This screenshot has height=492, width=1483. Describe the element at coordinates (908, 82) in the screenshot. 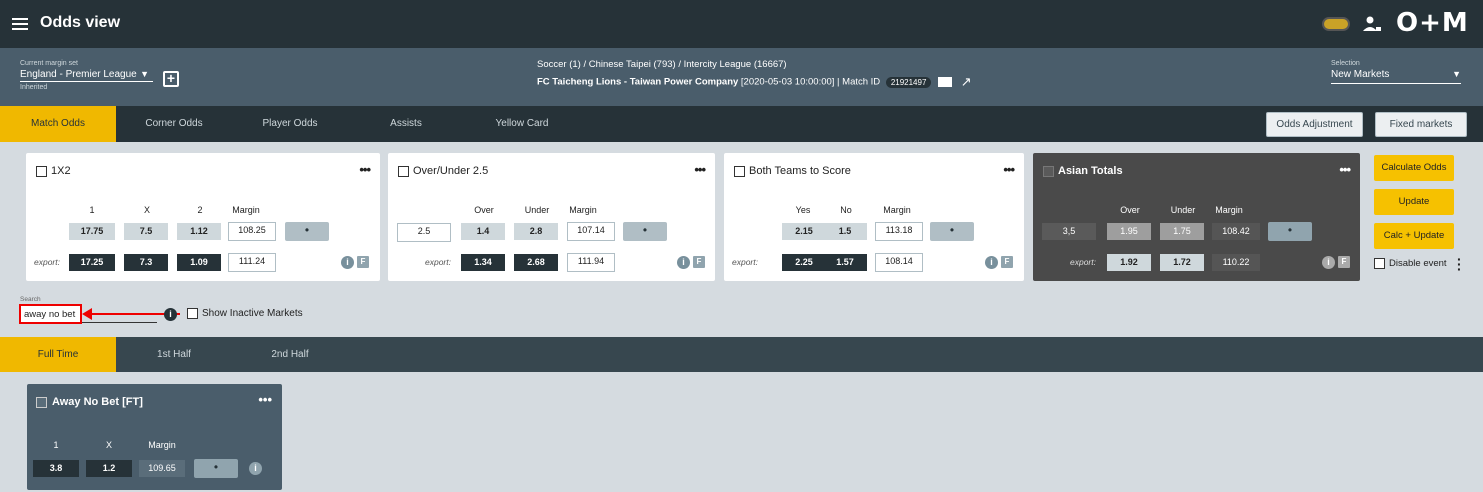

I see `match-id-badge: 21921497` at that location.